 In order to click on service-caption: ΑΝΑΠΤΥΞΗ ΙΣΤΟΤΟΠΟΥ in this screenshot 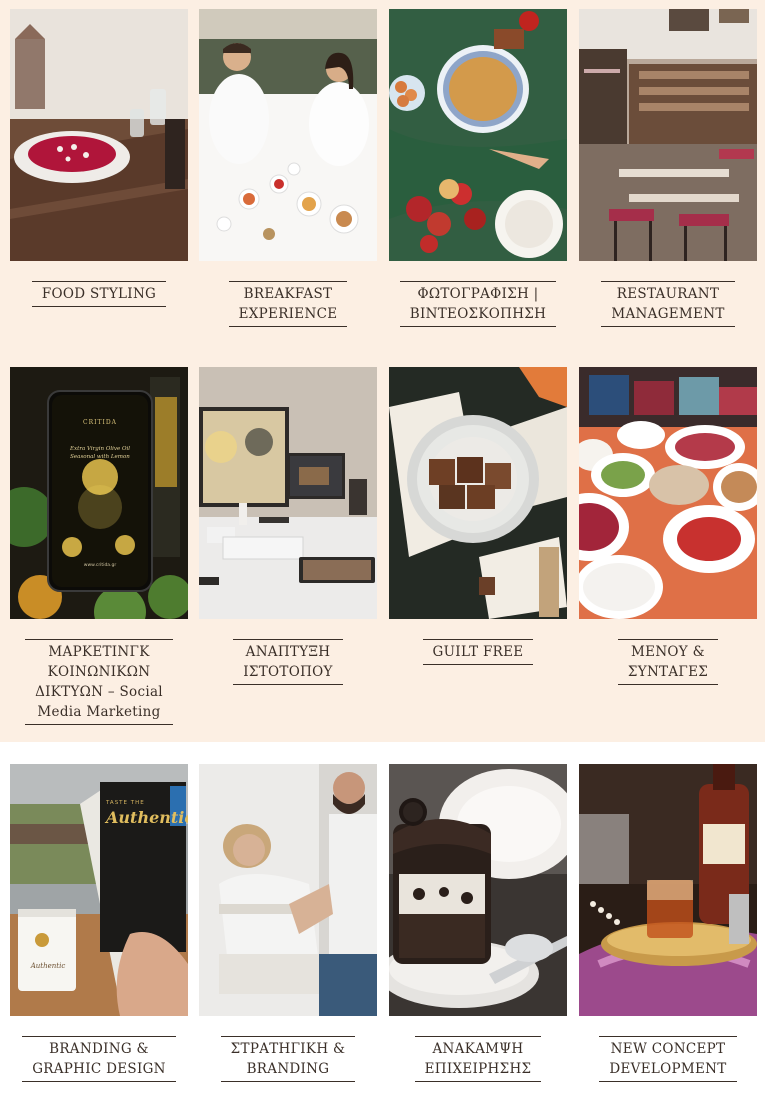, I will do `click(288, 662)`.